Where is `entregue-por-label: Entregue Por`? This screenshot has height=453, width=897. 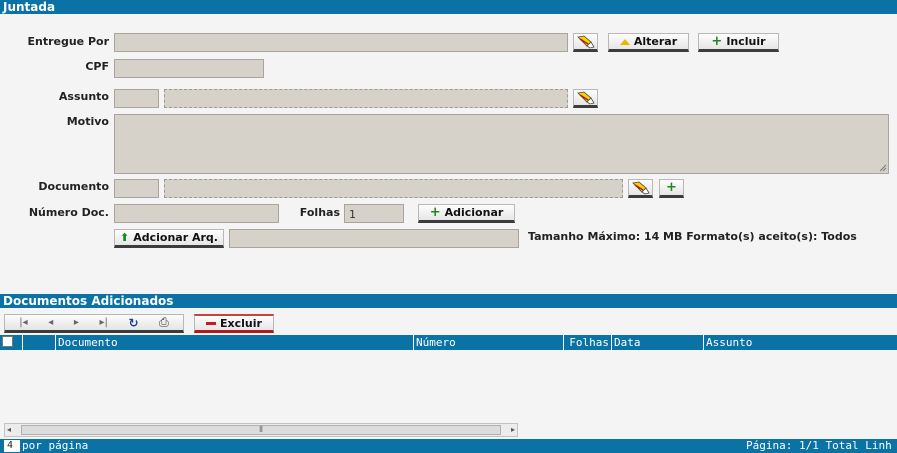
entregue-por-label: Entregue Por is located at coordinates (68, 41).